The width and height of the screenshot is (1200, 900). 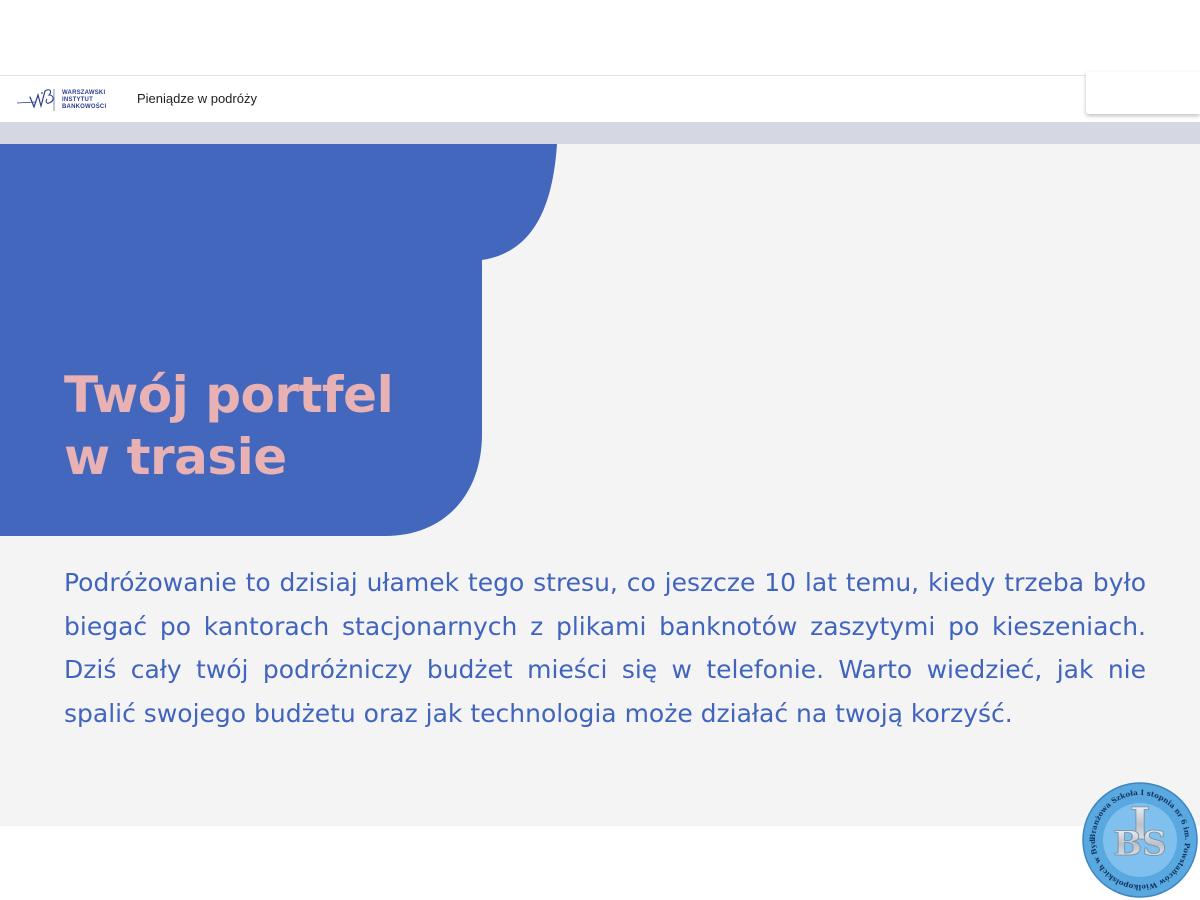 What do you see at coordinates (1139, 844) in the screenshot?
I see `emblem-initials: BS` at bounding box center [1139, 844].